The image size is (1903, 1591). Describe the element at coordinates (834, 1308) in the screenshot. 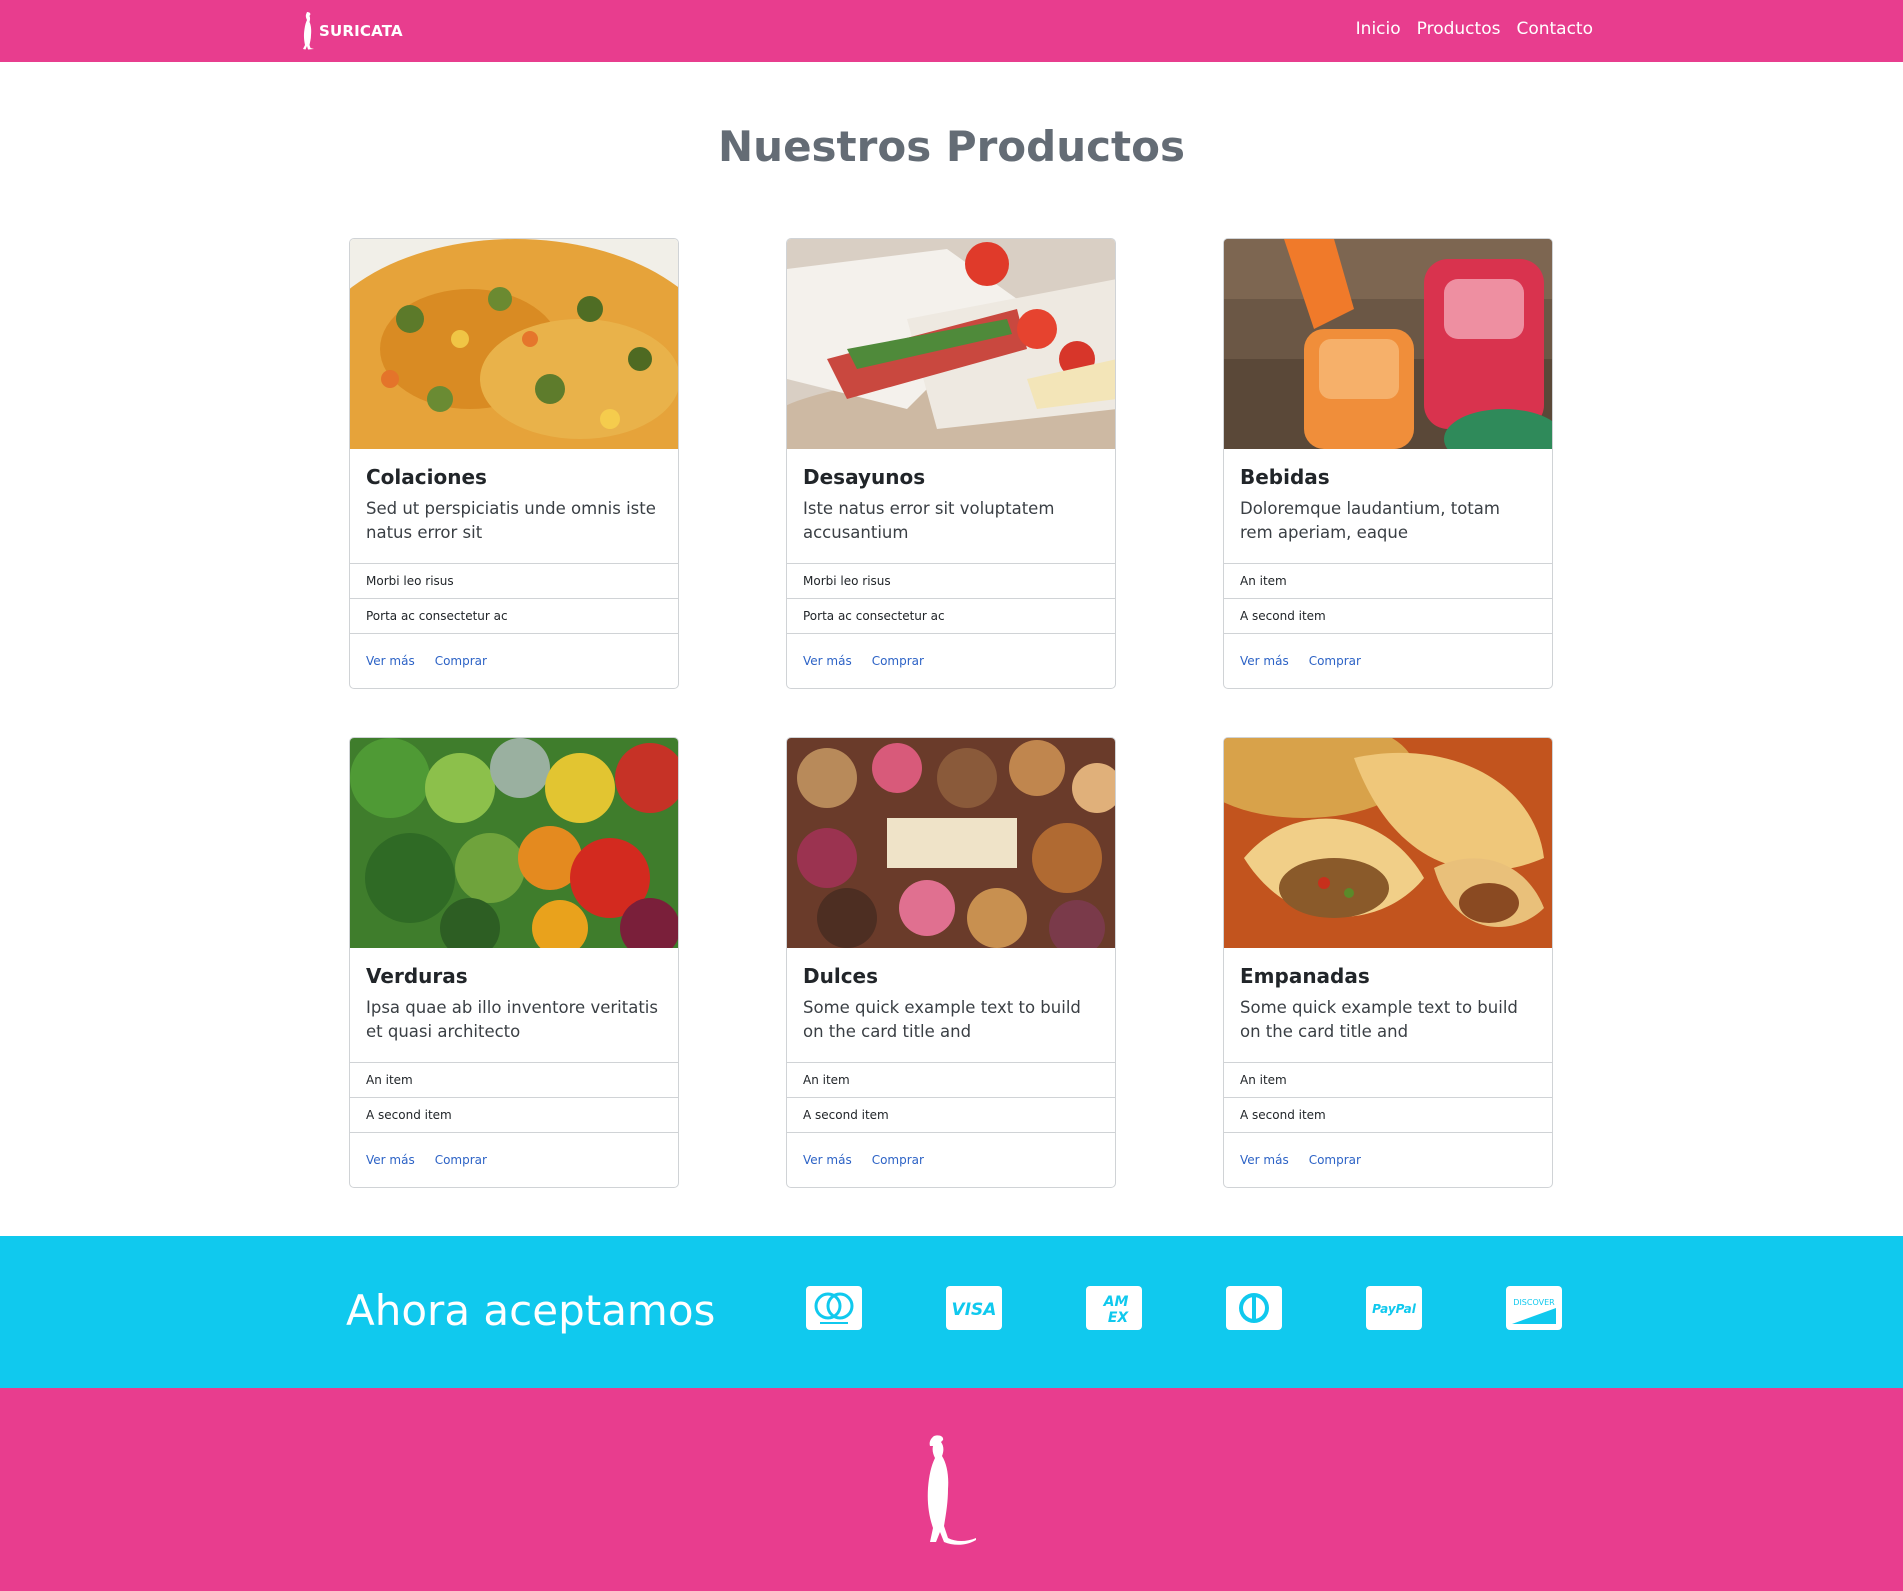

I see `mastercard-icon` at that location.